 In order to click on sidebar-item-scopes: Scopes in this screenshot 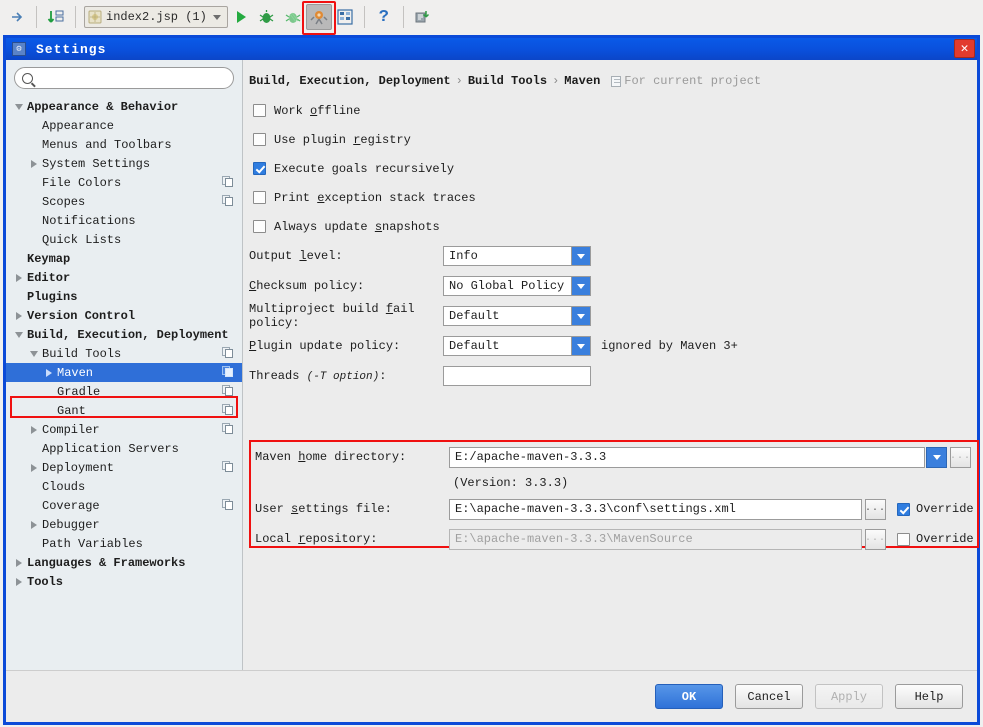, I will do `click(124, 201)`.